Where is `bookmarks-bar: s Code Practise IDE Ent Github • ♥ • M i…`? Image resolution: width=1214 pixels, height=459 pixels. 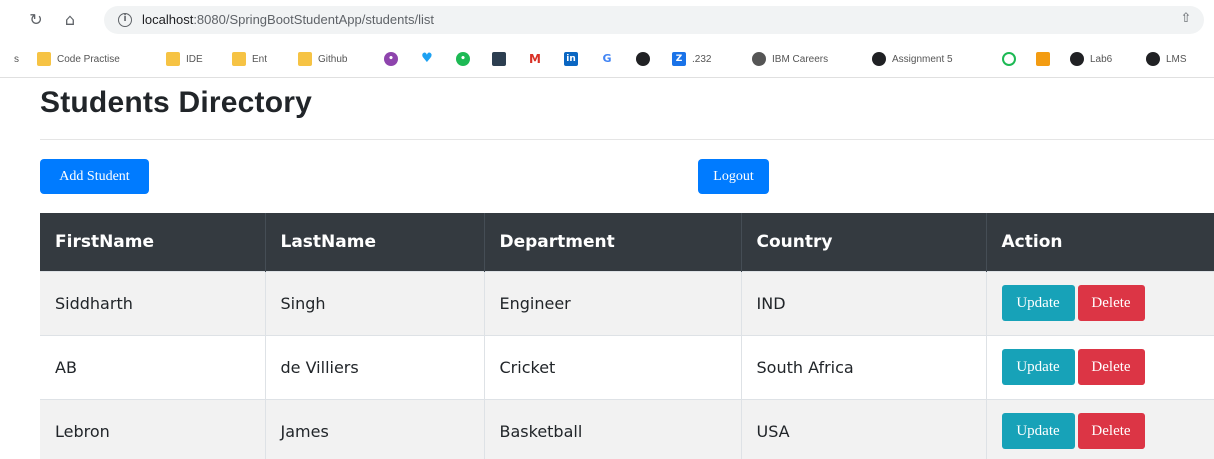 bookmarks-bar: s Code Practise IDE Ent Github • ♥ • M i… is located at coordinates (607, 59).